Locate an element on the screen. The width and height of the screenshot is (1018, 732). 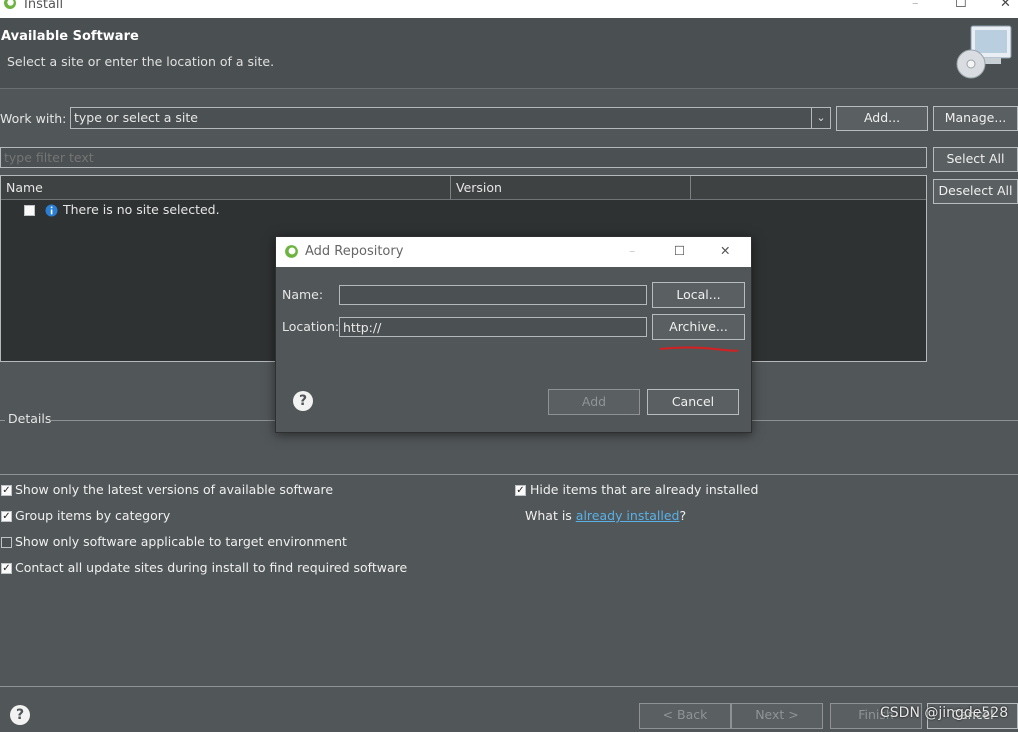
minimize-button: – is located at coordinates (915, 5).